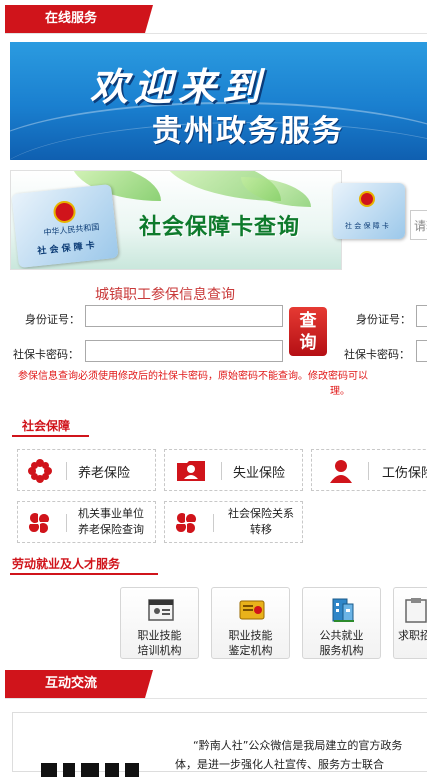 The height and width of the screenshot is (777, 427). What do you see at coordinates (259, 473) in the screenshot?
I see `unemployment-insurance-label: 失业保险` at bounding box center [259, 473].